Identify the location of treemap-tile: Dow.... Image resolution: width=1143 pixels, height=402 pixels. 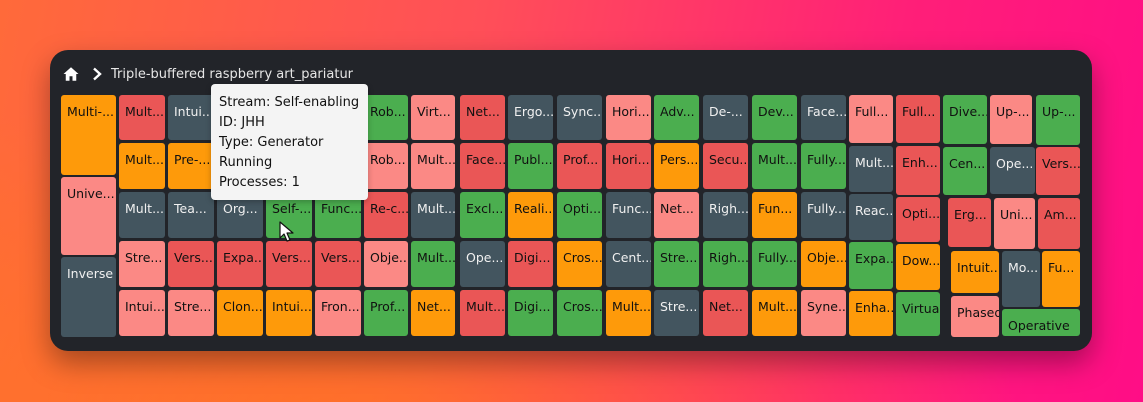
(918, 267).